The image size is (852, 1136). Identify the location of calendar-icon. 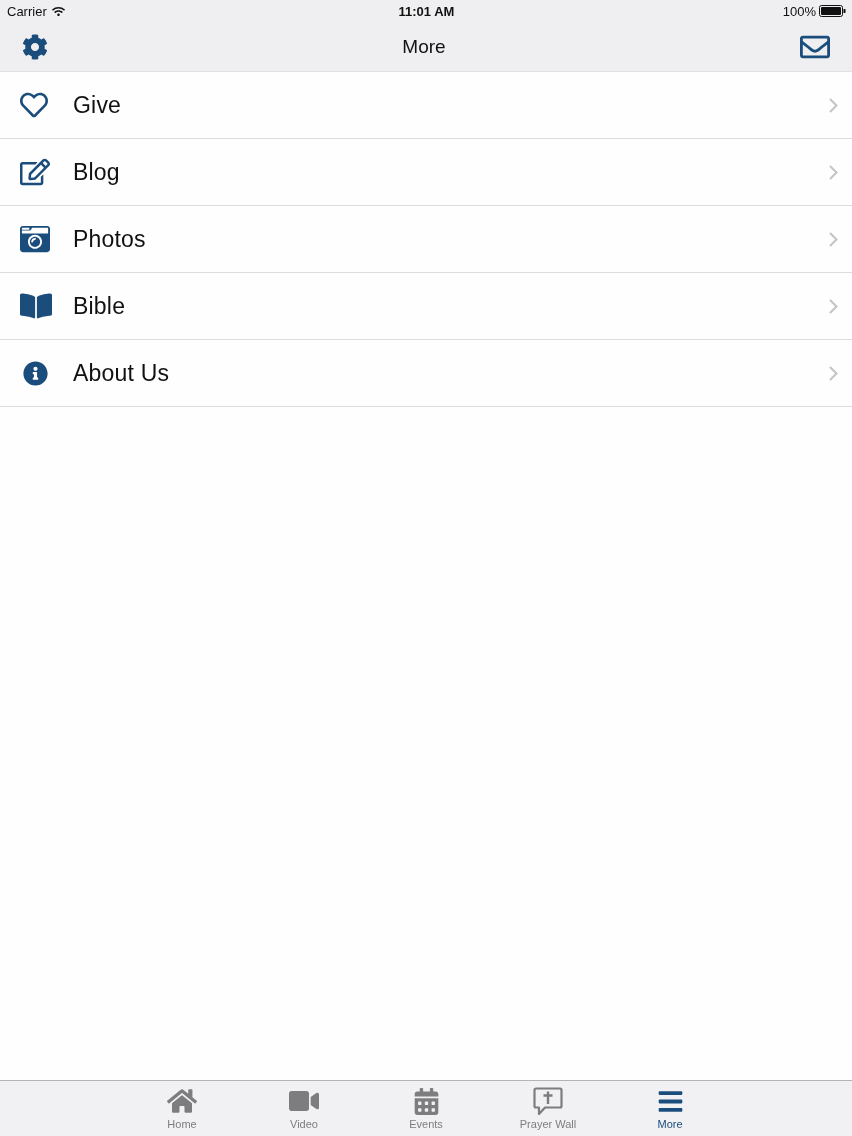
(426, 1101).